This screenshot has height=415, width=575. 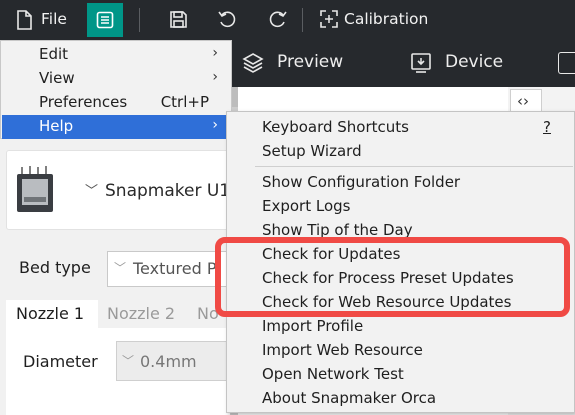 I want to click on tab-nozzle-2: Nozzle 2, so click(x=143, y=314).